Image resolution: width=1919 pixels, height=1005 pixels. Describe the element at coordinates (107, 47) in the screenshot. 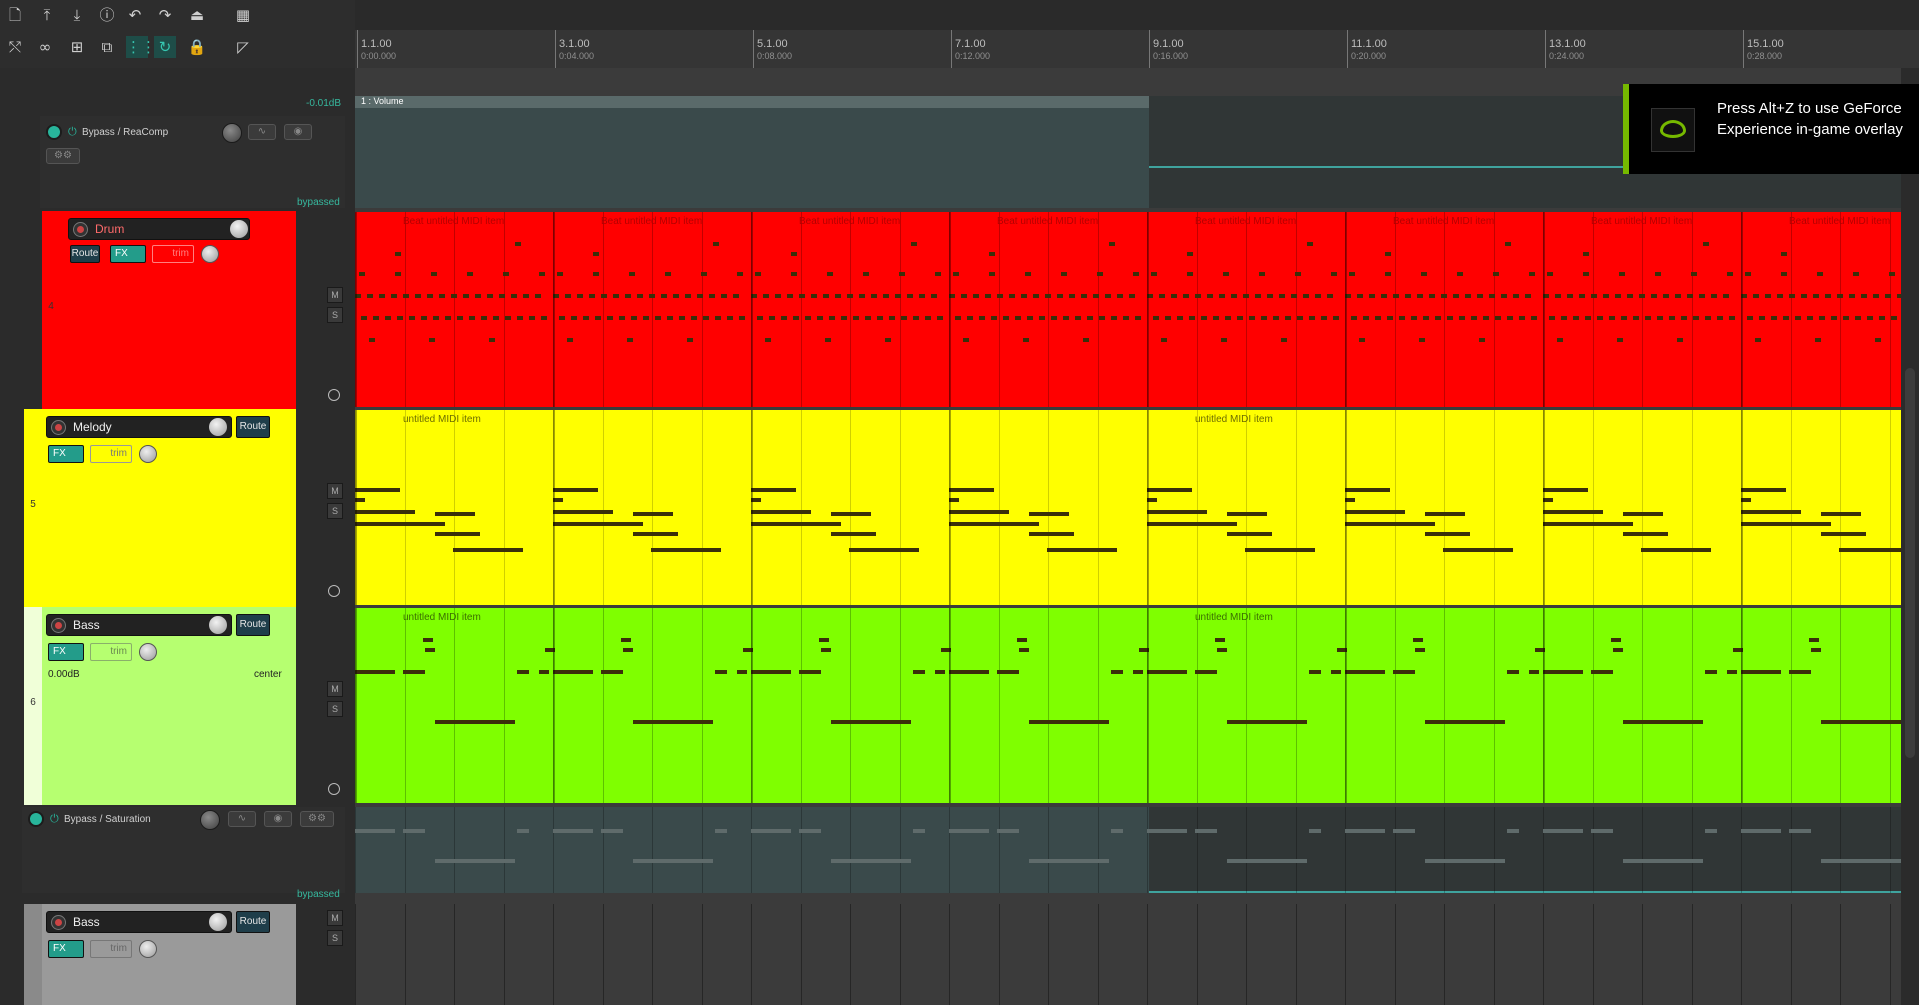

I see `group-icon: ⧉` at that location.